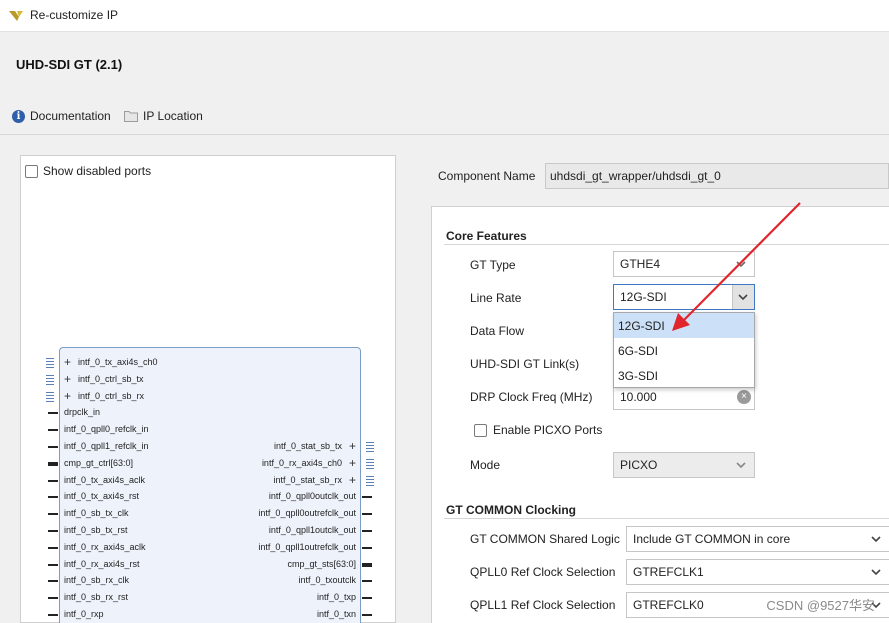 The height and width of the screenshot is (623, 889). What do you see at coordinates (118, 362) in the screenshot?
I see `port-label: intf_0_tx_axi4s_ch0` at bounding box center [118, 362].